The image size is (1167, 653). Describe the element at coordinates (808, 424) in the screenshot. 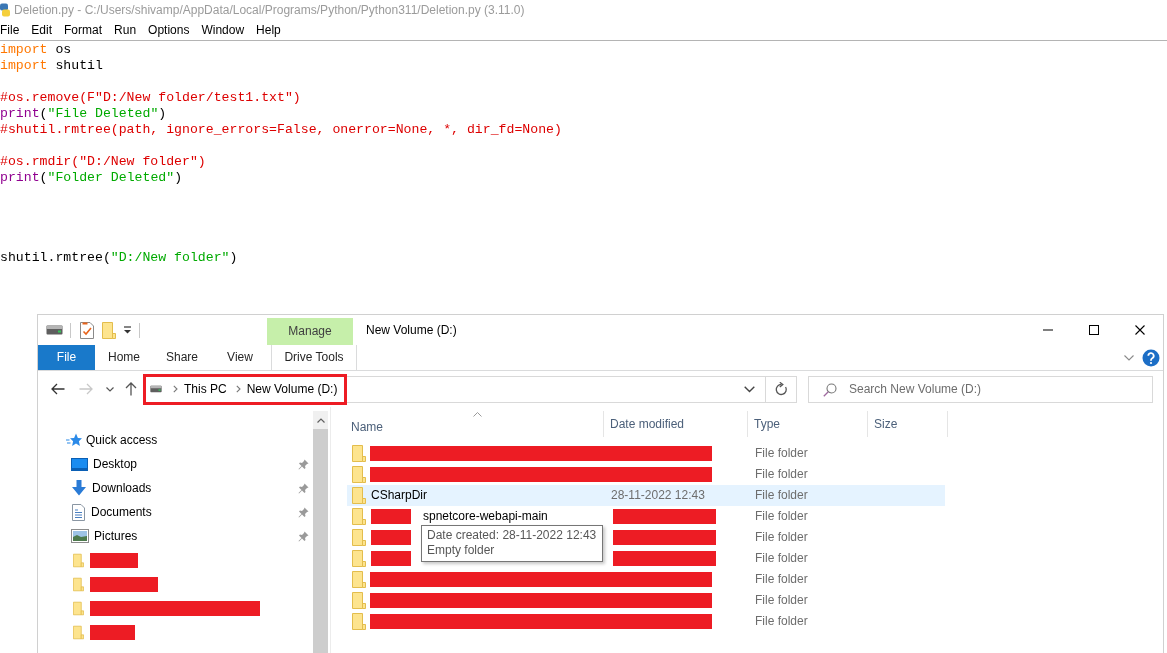

I see `column-header: Type` at that location.